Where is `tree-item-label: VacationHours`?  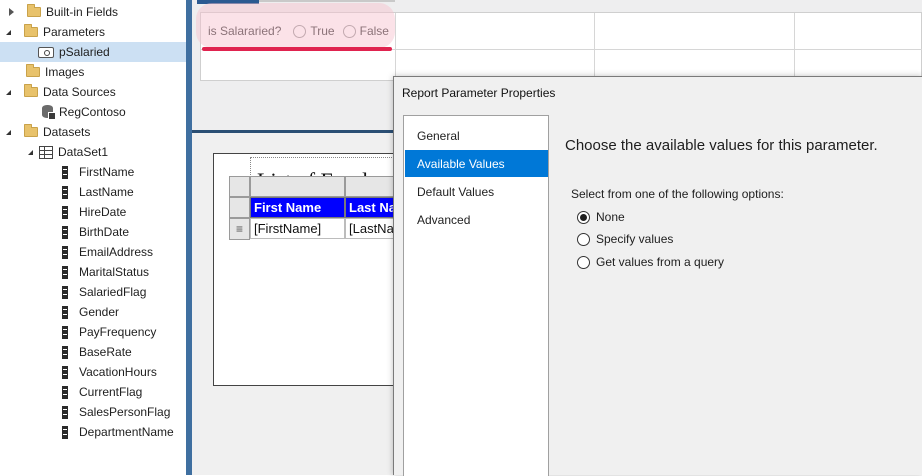
tree-item-label: VacationHours is located at coordinates (118, 372).